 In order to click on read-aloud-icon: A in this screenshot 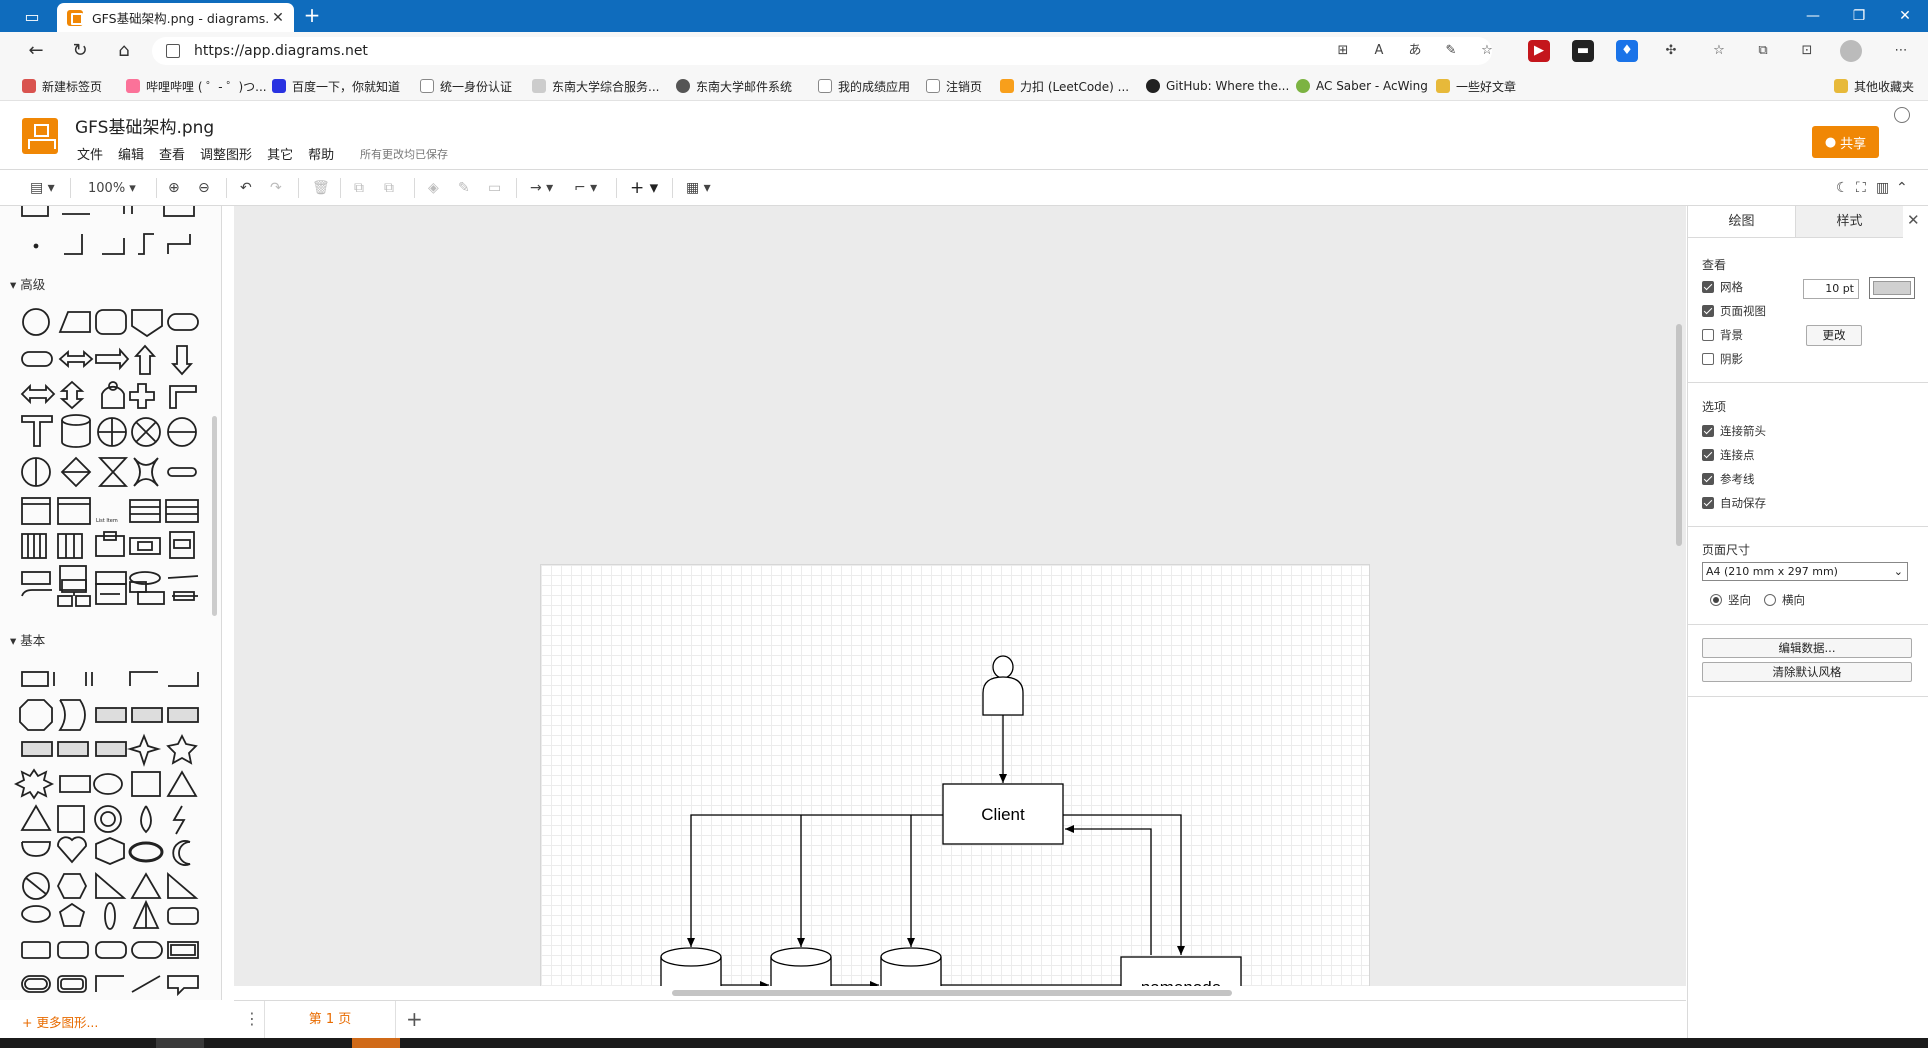, I will do `click(1379, 51)`.